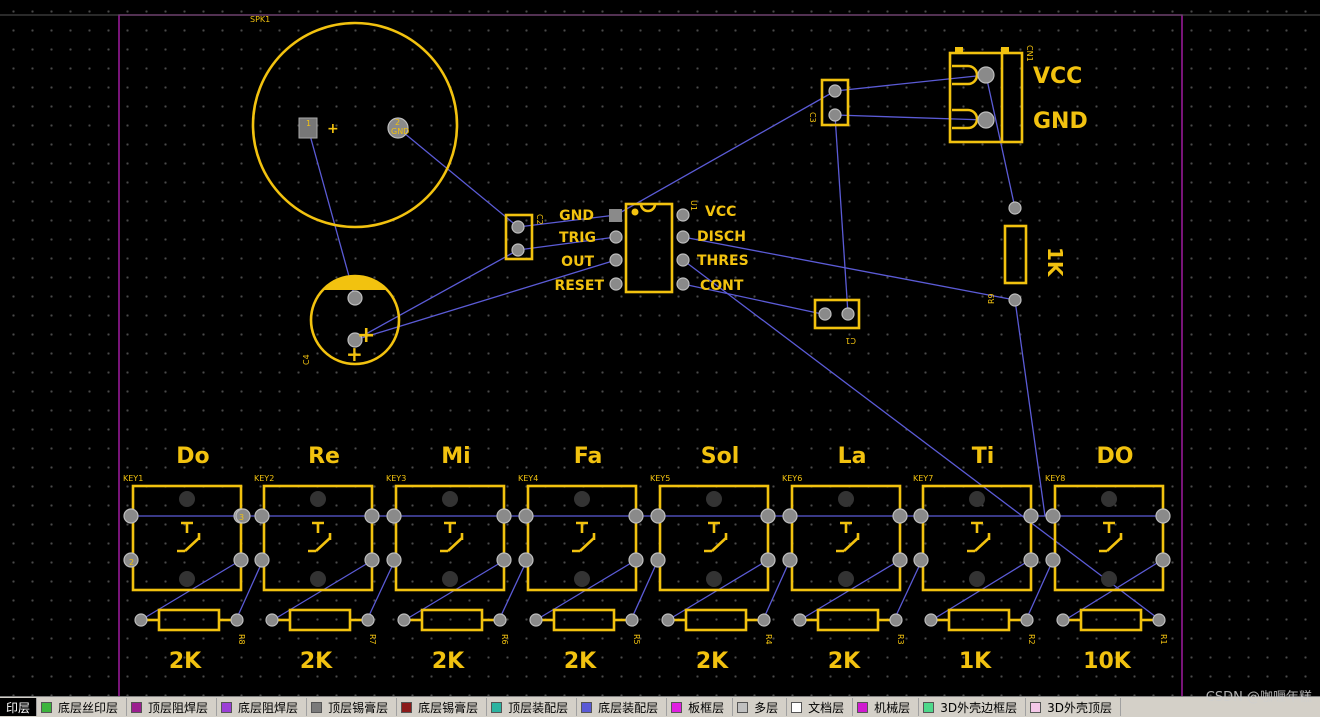 This screenshot has width=1320, height=717. What do you see at coordinates (845, 559) in the screenshot?
I see `key-6: La KEY6 R3 2K` at bounding box center [845, 559].